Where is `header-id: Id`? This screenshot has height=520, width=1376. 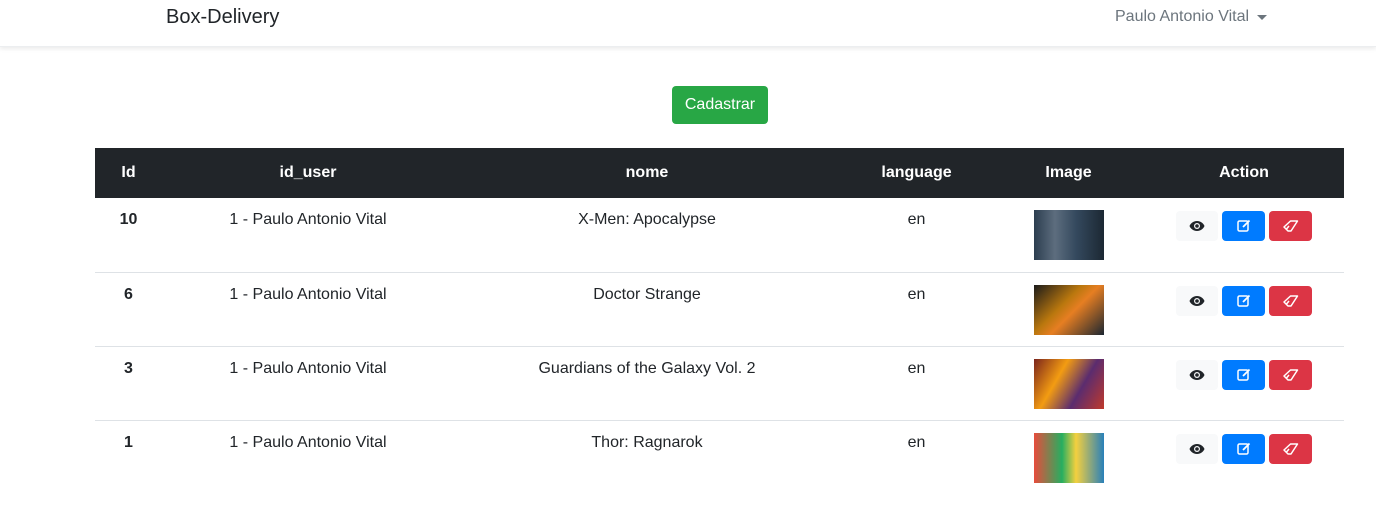 header-id: Id is located at coordinates (128, 173).